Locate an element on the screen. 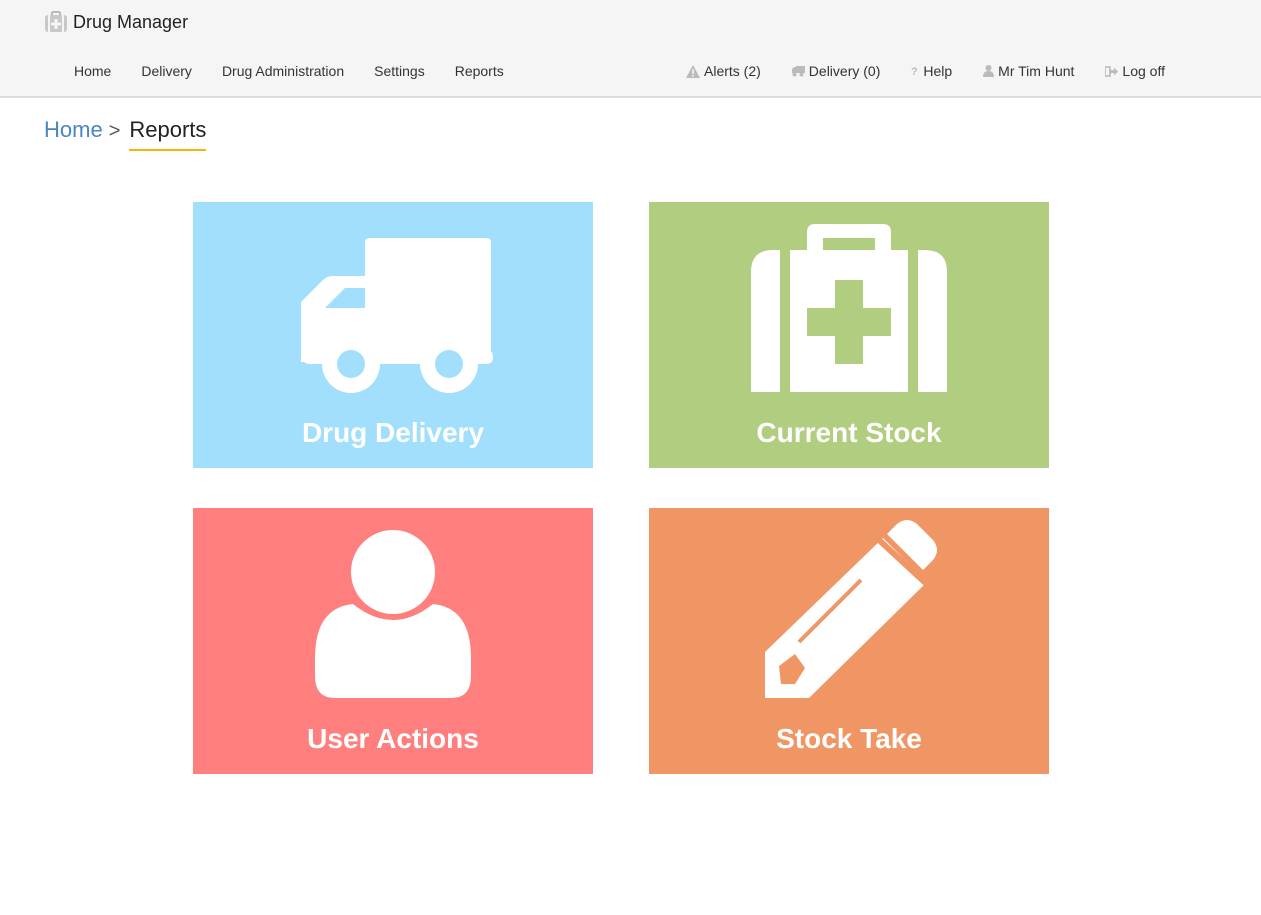 The image size is (1261, 915). delivery-status-link: Delivery (0) is located at coordinates (836, 71).